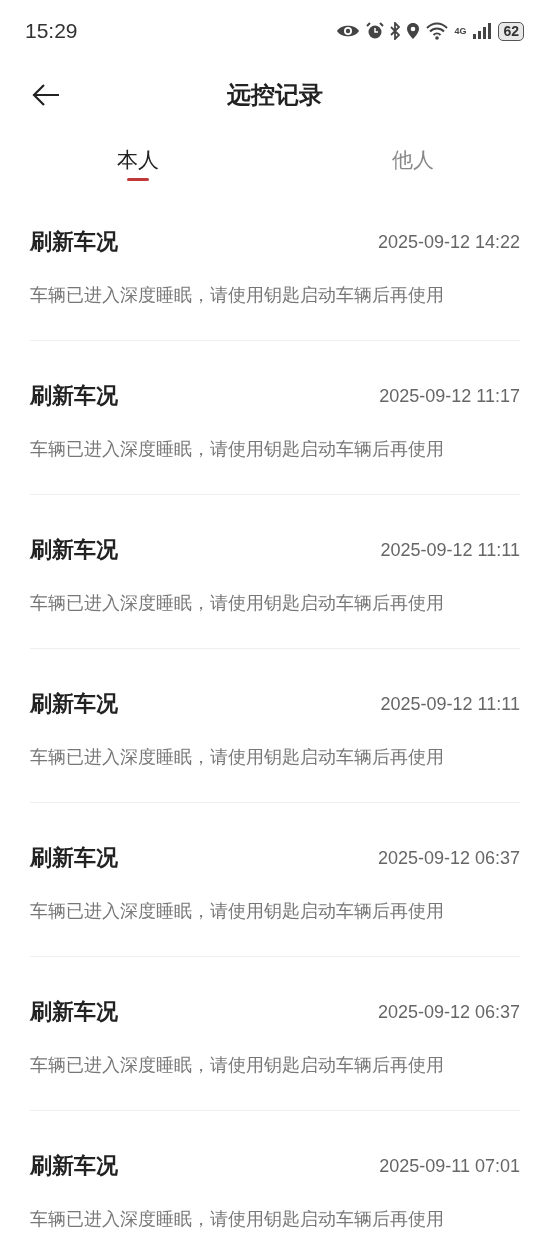 The image size is (550, 1242). What do you see at coordinates (375, 31) in the screenshot?
I see `alarm-icon` at bounding box center [375, 31].